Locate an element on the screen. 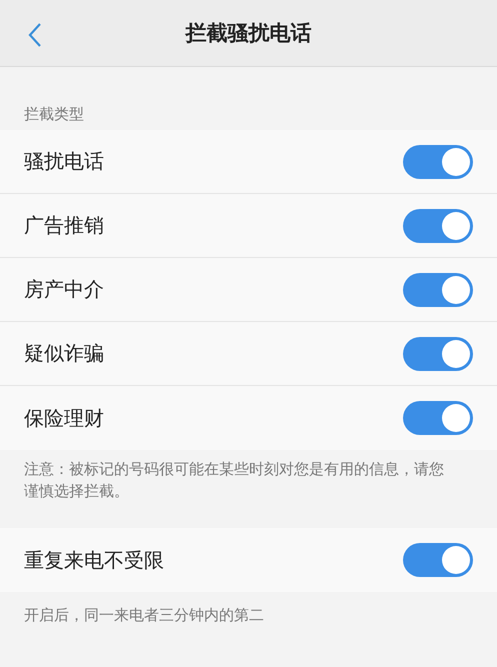 The height and width of the screenshot is (667, 497). setting-label: 重复来电不受限 is located at coordinates (94, 560).